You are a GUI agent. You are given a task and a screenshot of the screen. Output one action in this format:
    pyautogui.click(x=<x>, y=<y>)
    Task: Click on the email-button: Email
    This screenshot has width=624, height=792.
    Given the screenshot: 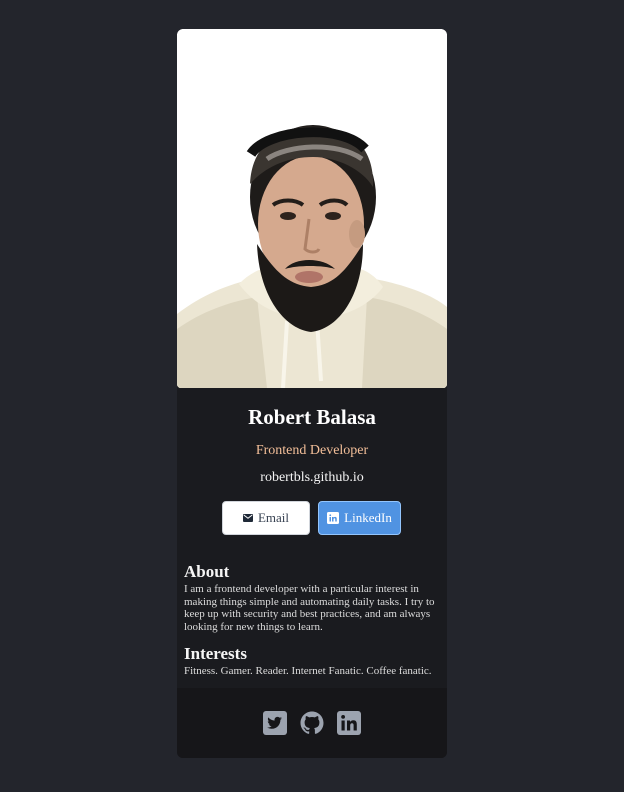 What is the action you would take?
    pyautogui.click(x=266, y=518)
    